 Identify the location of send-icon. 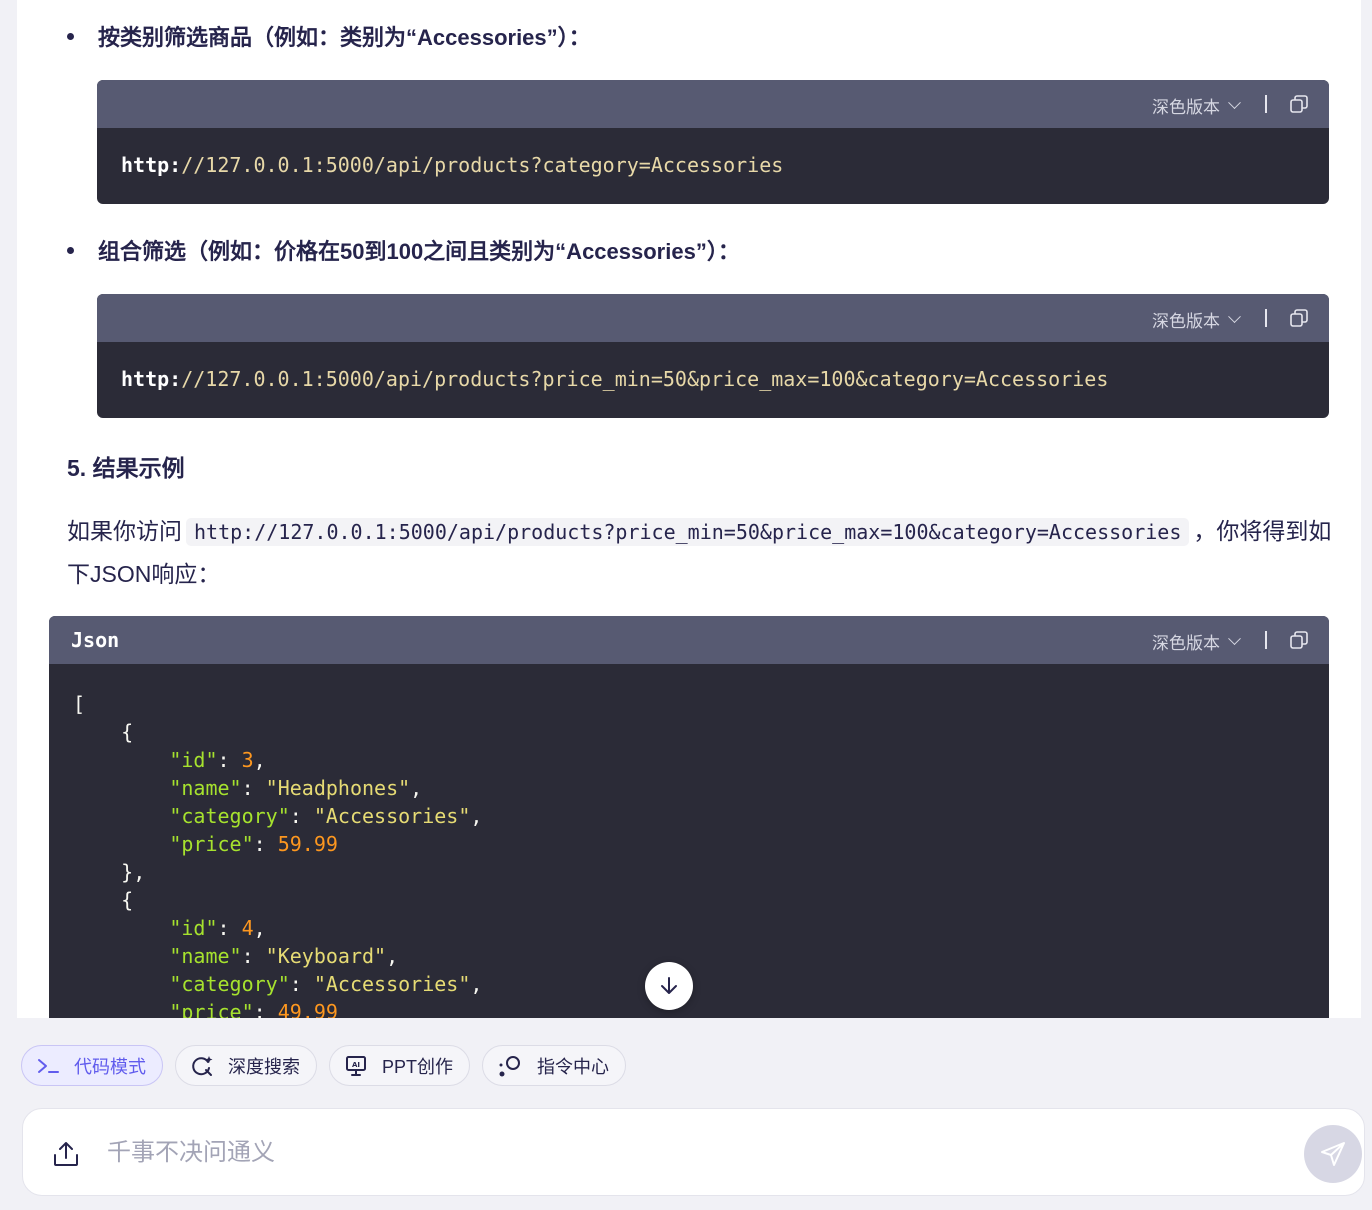
(1333, 1154).